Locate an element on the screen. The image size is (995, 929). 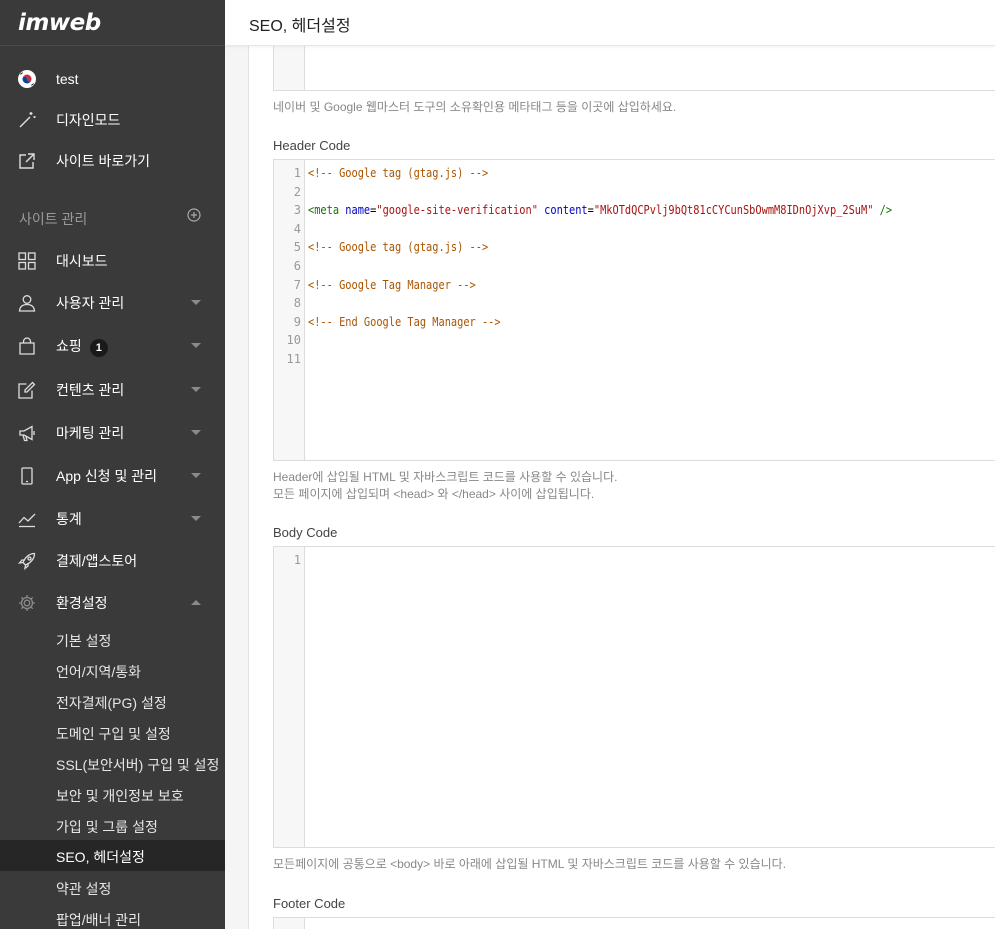
chevron-up-icon is located at coordinates (196, 602).